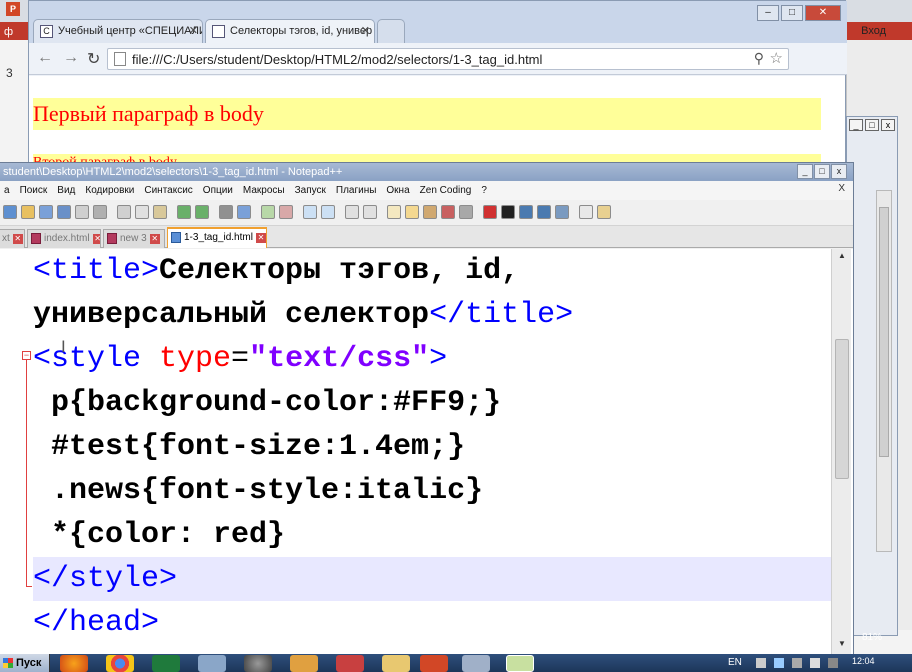 This screenshot has width=912, height=672. What do you see at coordinates (304, 663) in the screenshot?
I see `people-icon` at bounding box center [304, 663].